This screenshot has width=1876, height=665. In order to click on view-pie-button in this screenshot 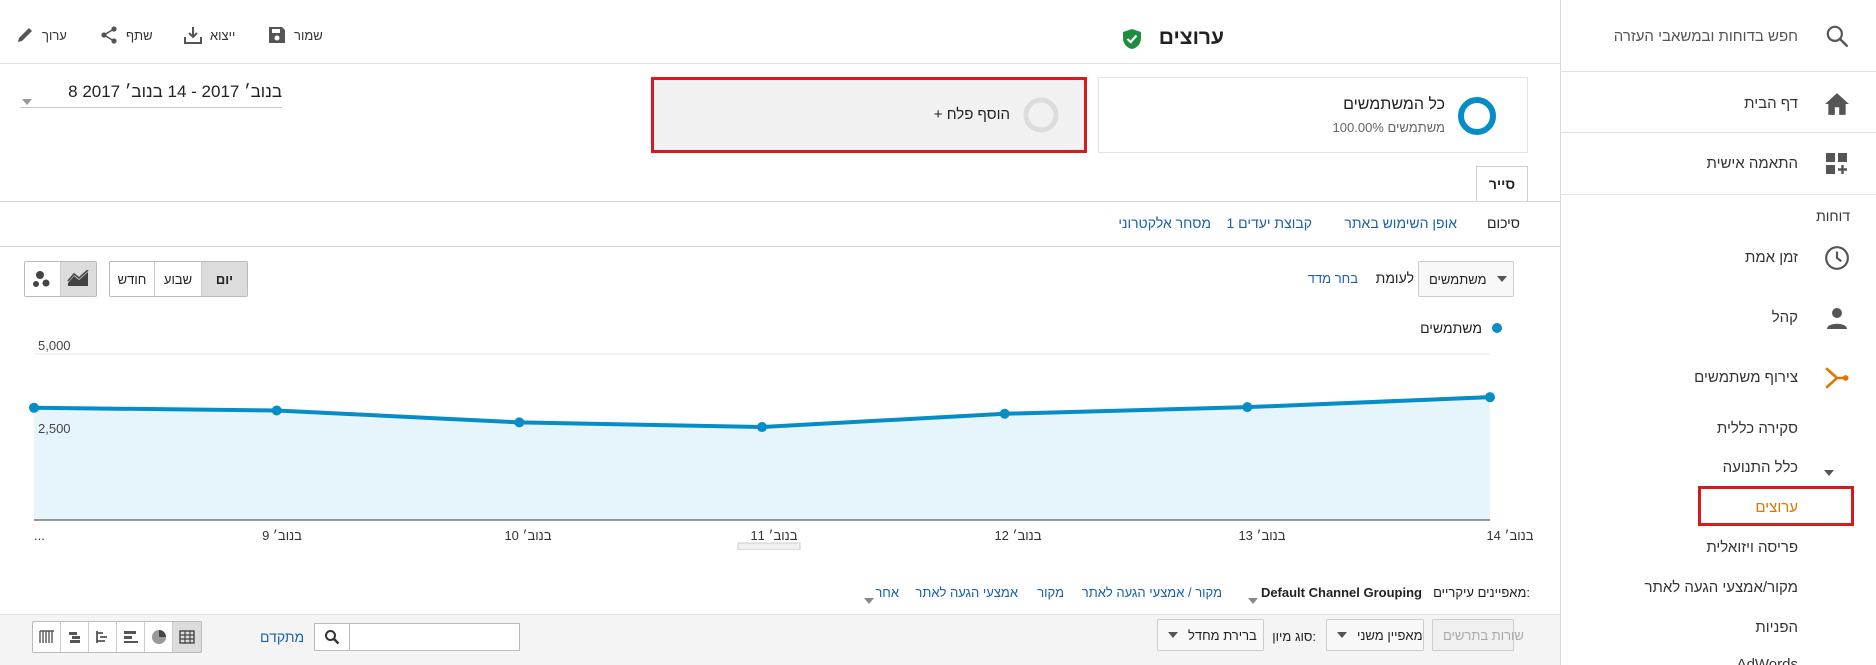, I will do `click(159, 637)`.